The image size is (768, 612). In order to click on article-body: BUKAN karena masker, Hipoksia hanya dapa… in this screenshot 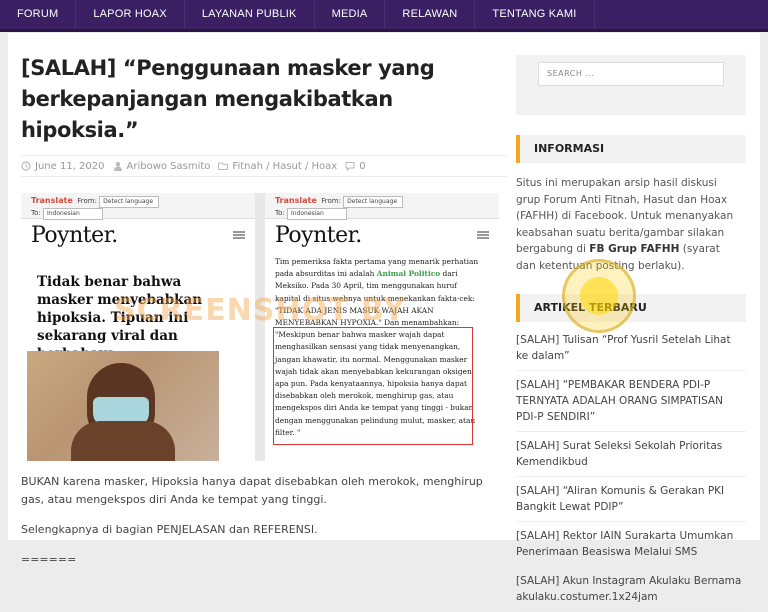, I will do `click(264, 521)`.